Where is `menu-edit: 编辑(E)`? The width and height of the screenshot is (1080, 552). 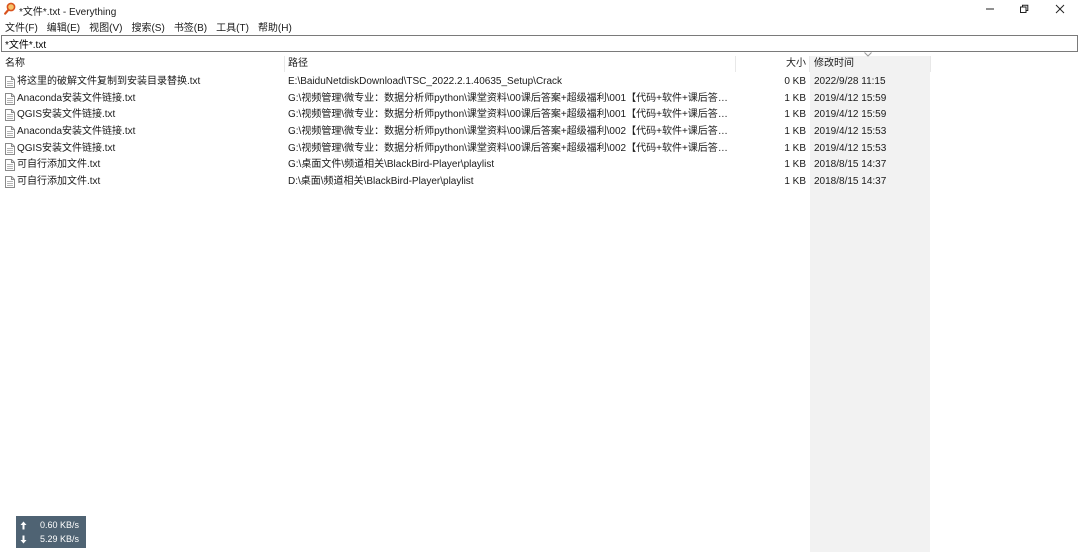
menu-edit: 编辑(E) is located at coordinates (63, 26).